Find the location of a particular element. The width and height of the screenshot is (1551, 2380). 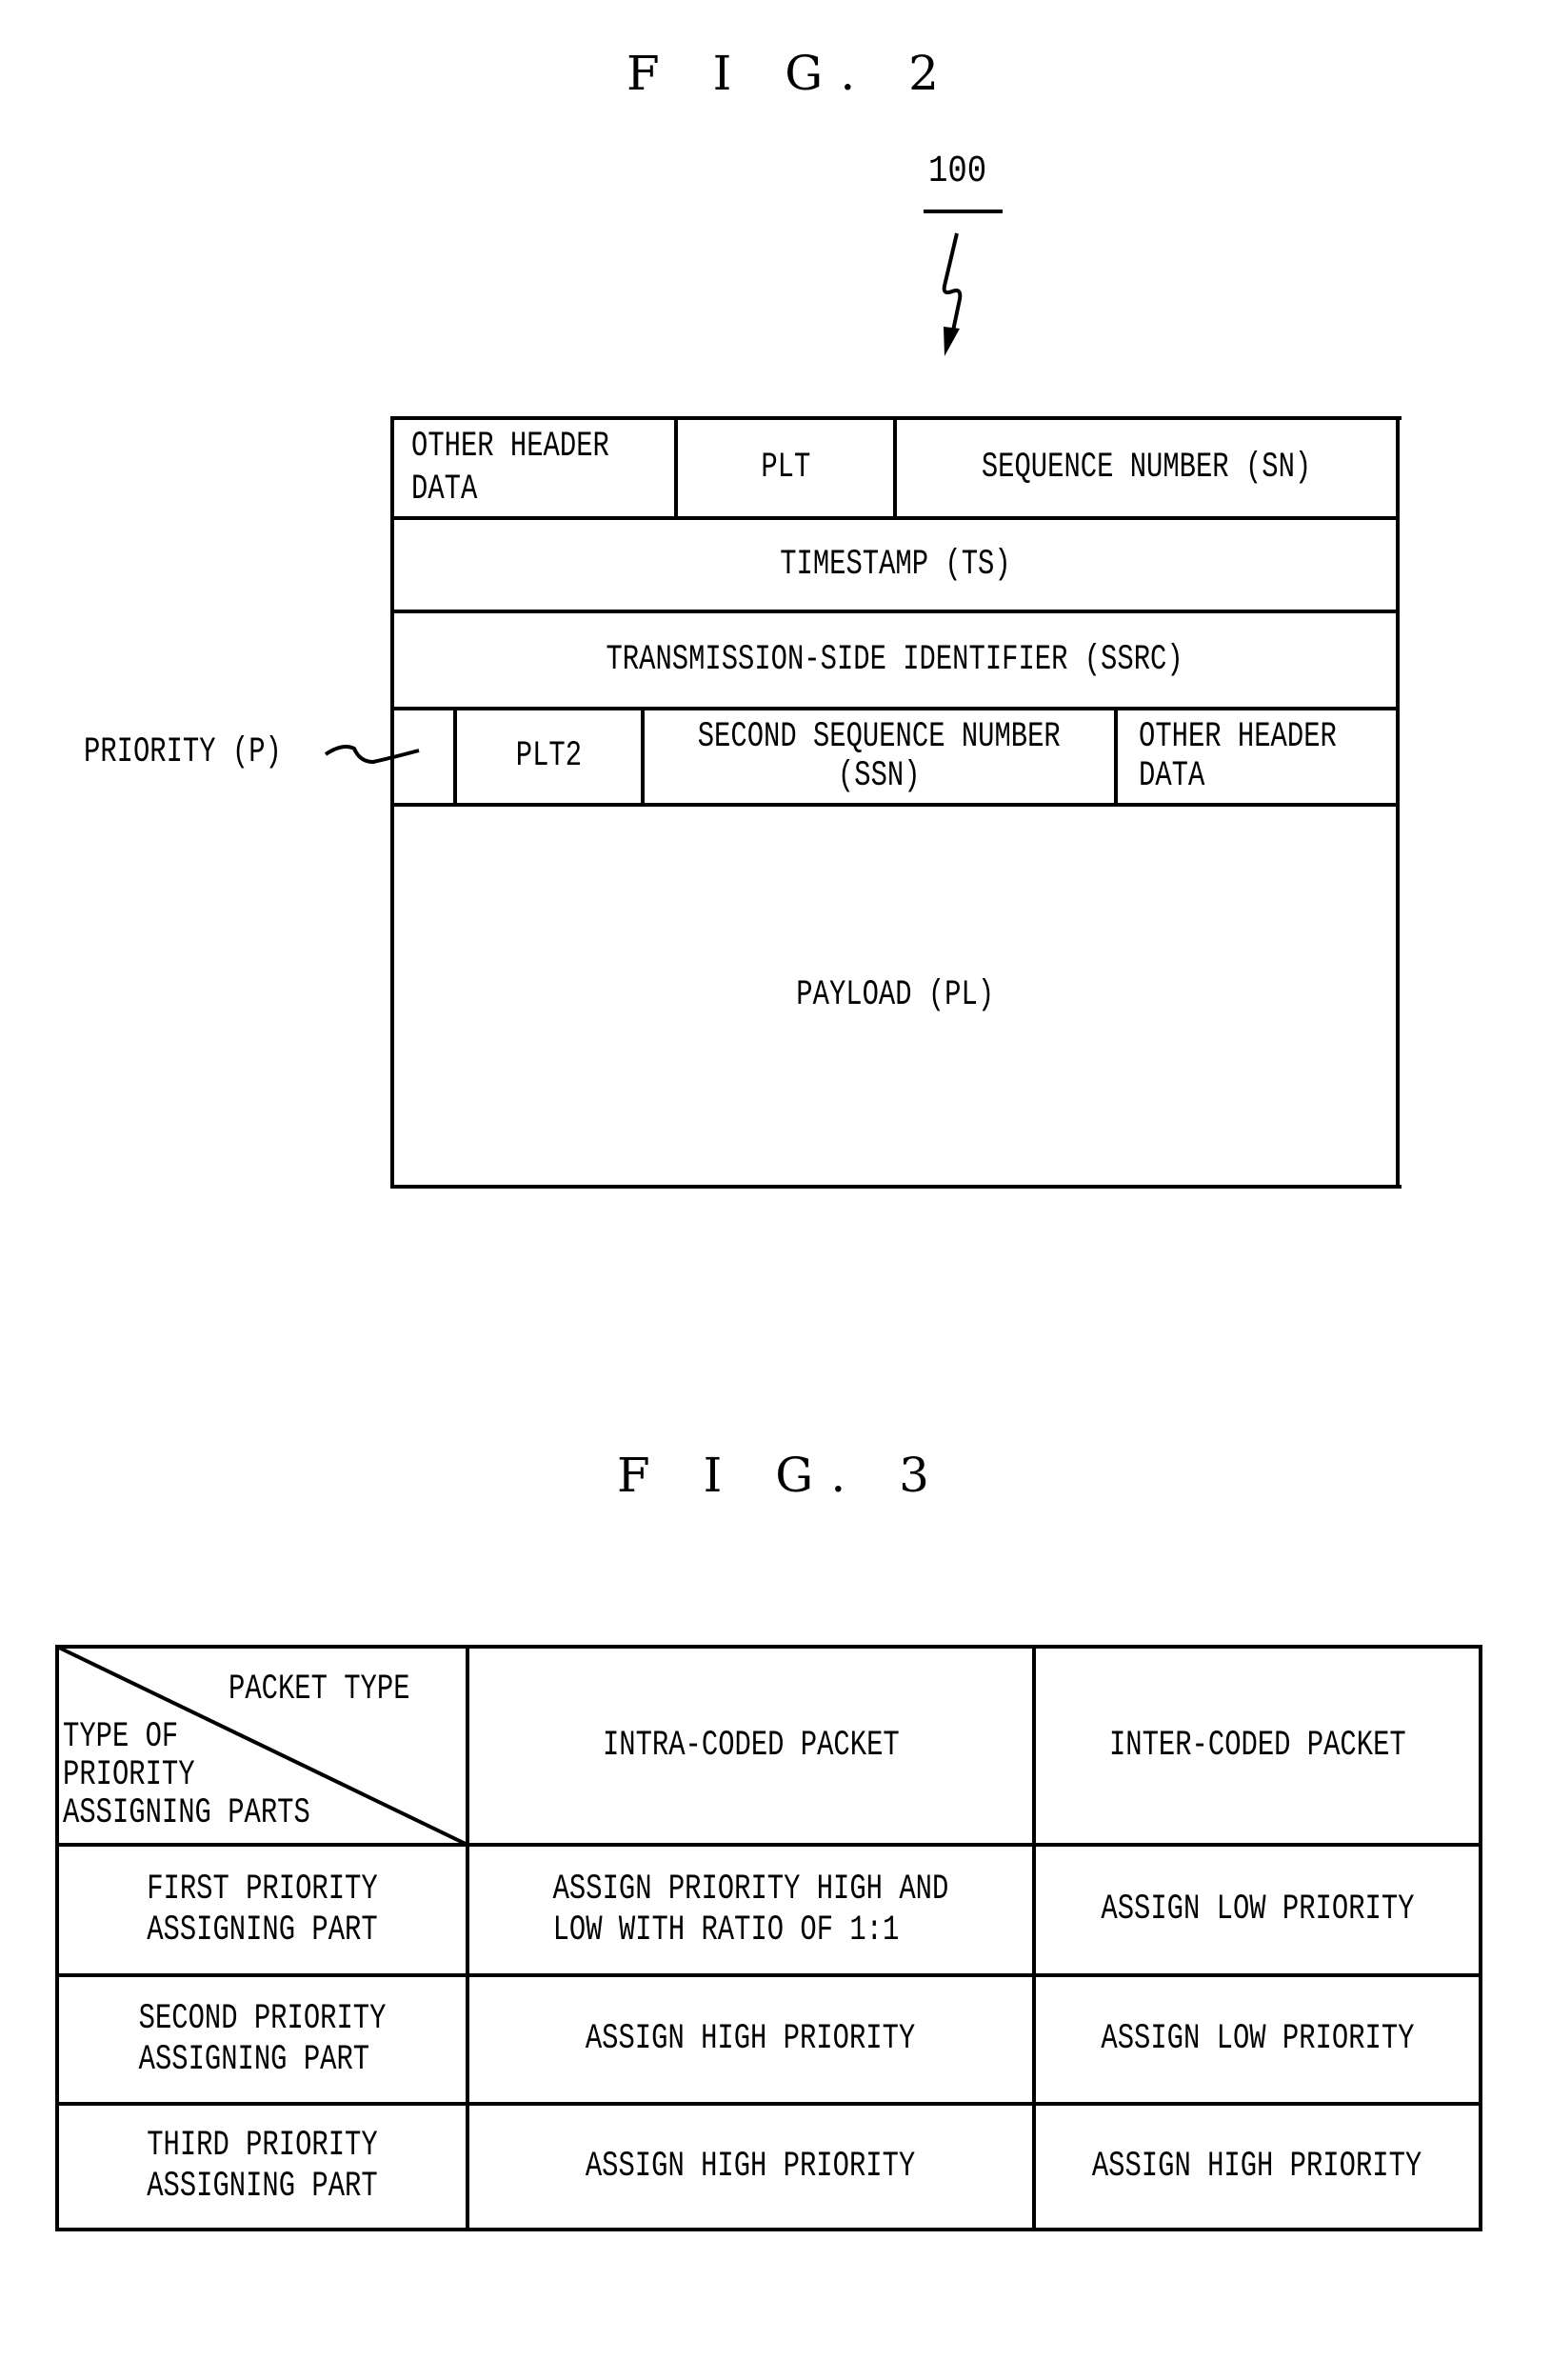

column-header-inter-coded: INTER-CODED PACKET is located at coordinates (1257, 1746).